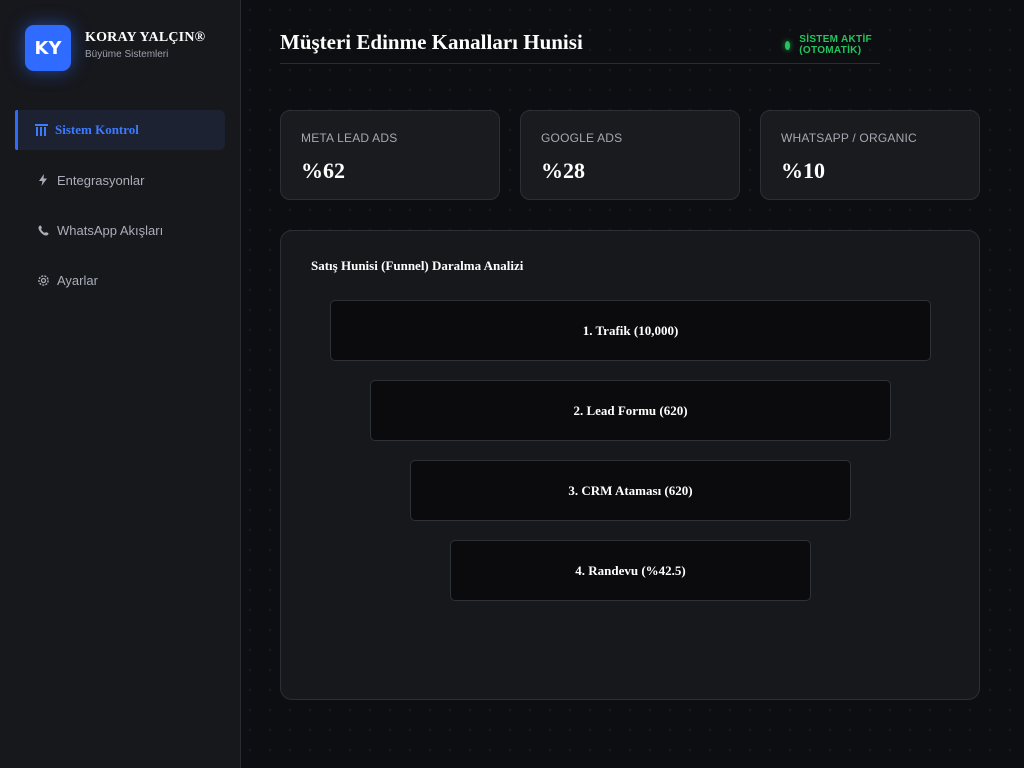 The width and height of the screenshot is (1024, 768). What do you see at coordinates (563, 170) in the screenshot?
I see `stat-value: %28` at bounding box center [563, 170].